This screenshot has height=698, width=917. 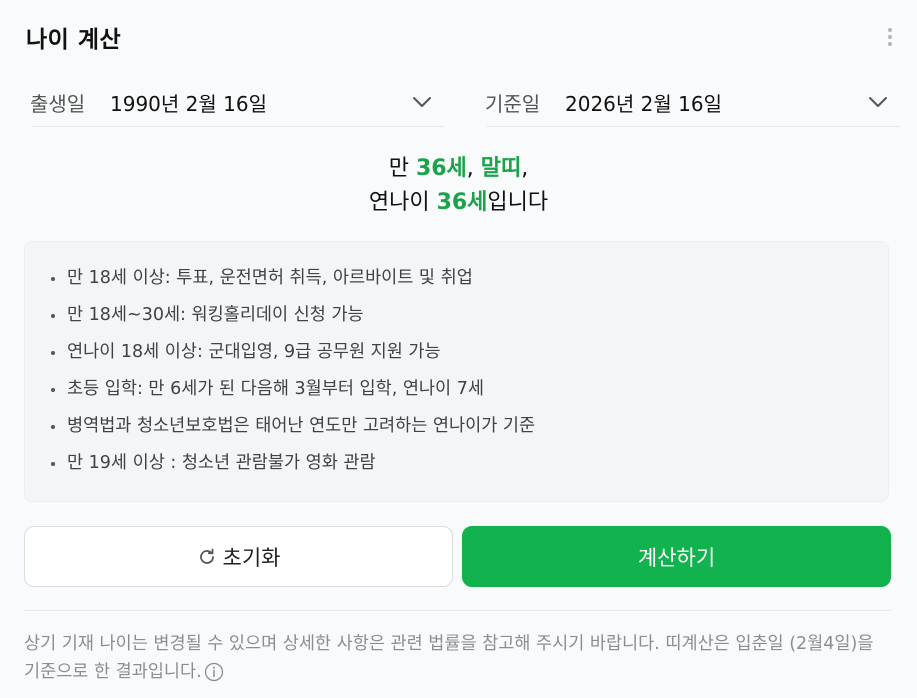 I want to click on result-line-1: 만 36세, 말띠,, so click(x=458, y=169).